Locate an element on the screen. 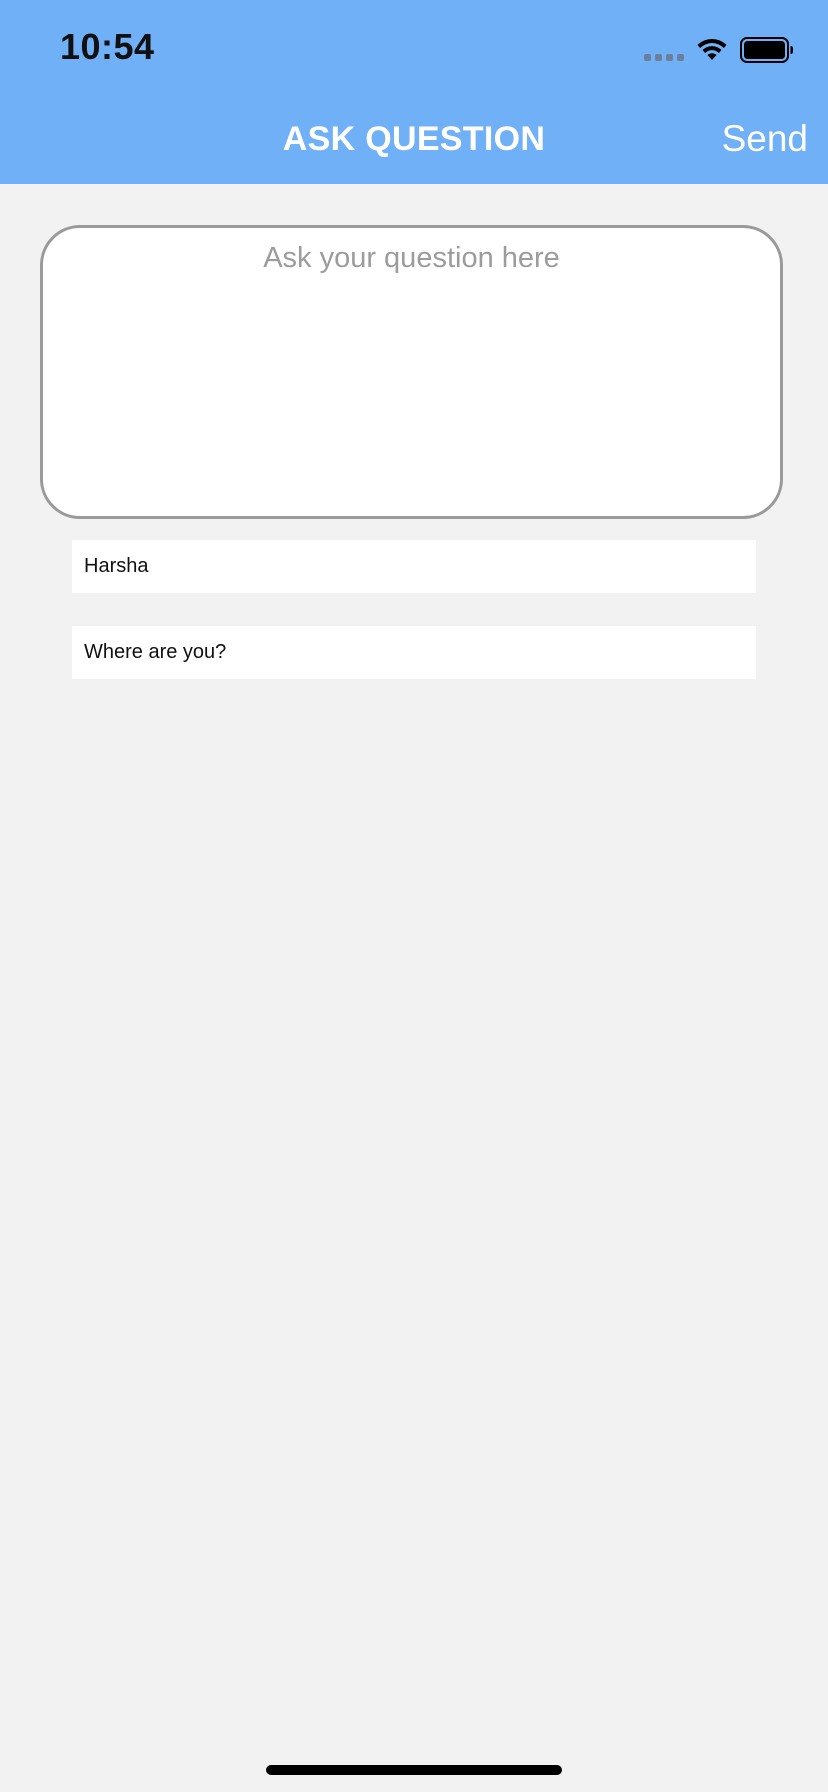 Image resolution: width=828 pixels, height=1792 pixels. send-button: Send is located at coordinates (765, 139).